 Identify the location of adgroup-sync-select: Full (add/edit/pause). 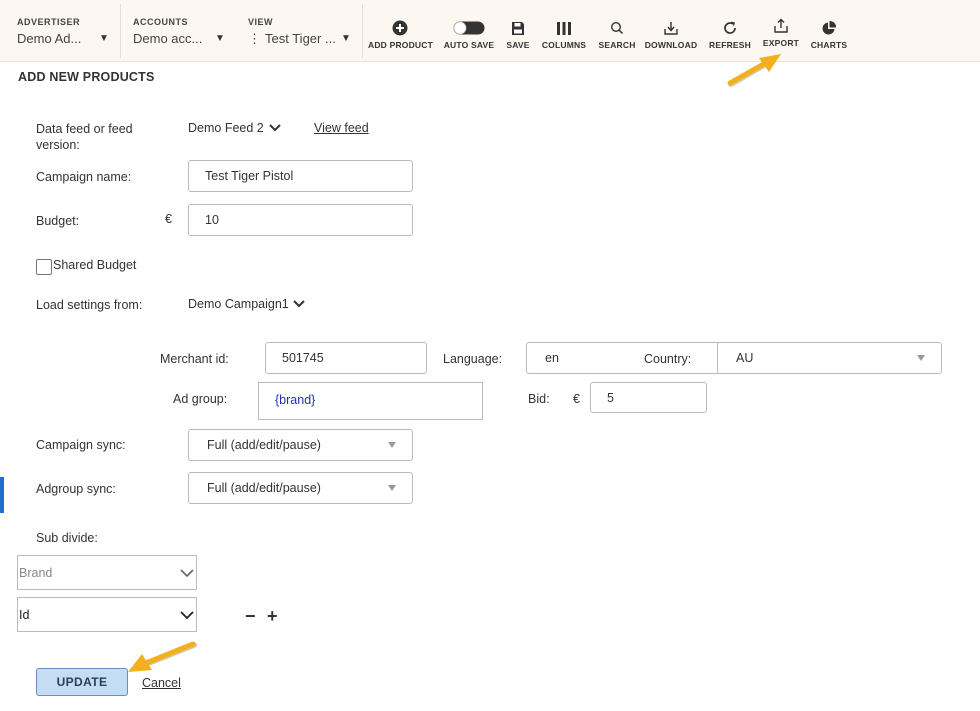
(300, 488).